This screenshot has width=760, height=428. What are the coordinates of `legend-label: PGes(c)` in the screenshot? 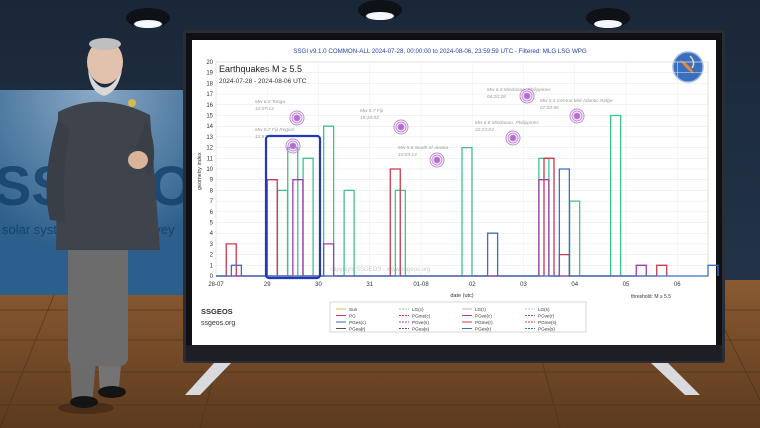 It's located at (357, 322).